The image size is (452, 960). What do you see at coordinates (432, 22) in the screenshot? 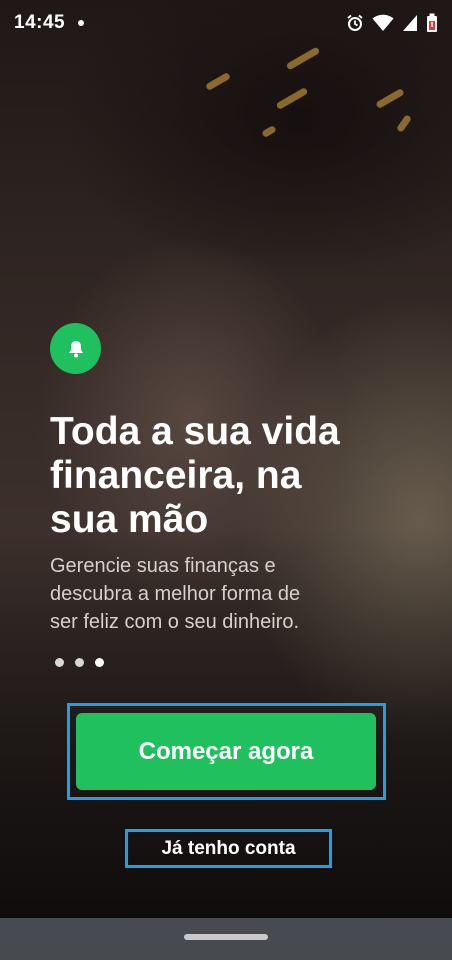
I see `battery-low-icon` at bounding box center [432, 22].